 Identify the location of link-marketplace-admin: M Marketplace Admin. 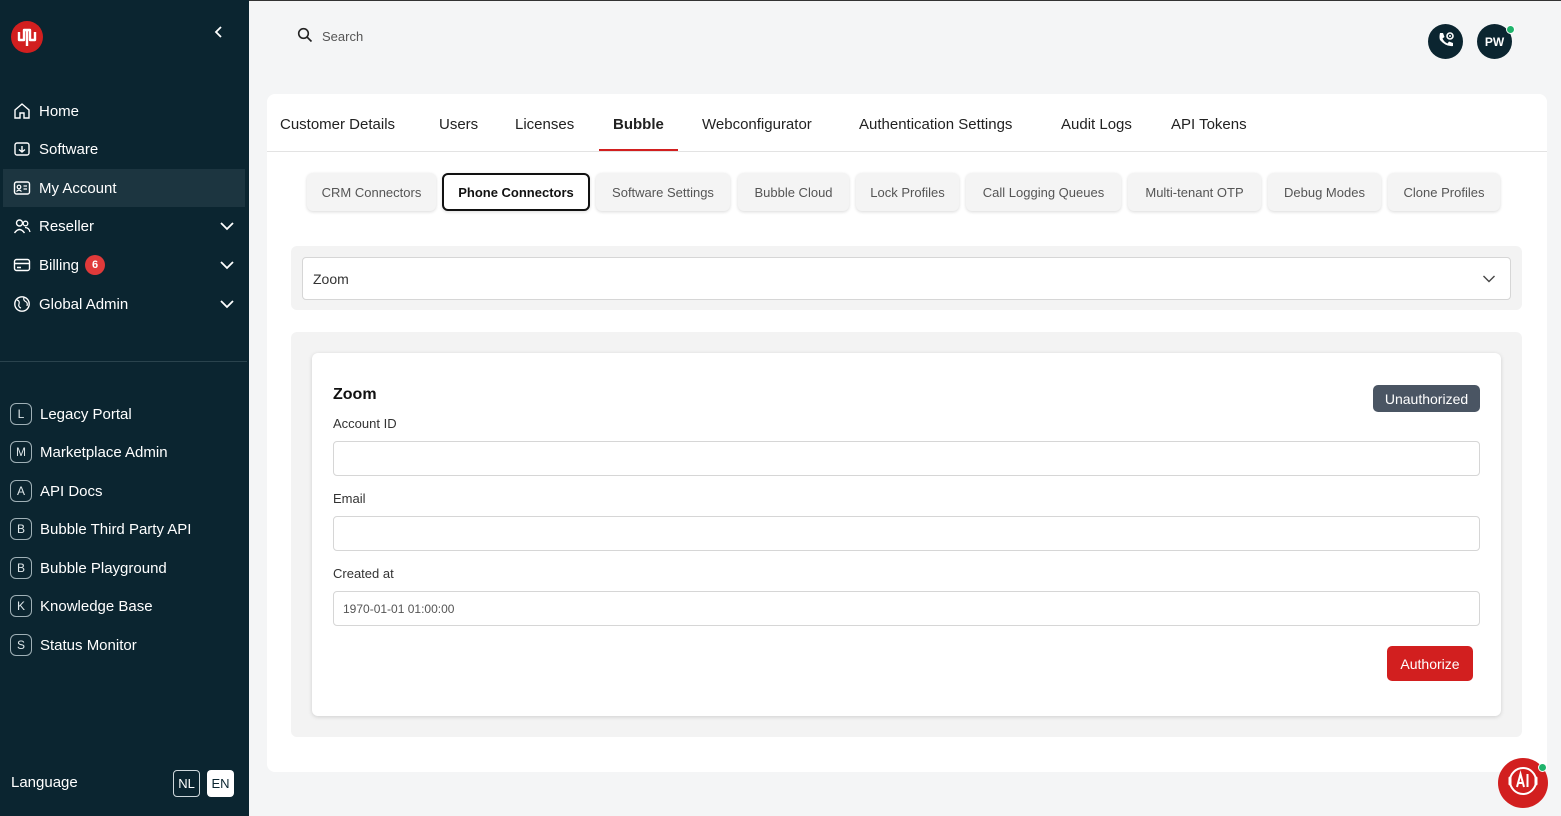
(124, 452).